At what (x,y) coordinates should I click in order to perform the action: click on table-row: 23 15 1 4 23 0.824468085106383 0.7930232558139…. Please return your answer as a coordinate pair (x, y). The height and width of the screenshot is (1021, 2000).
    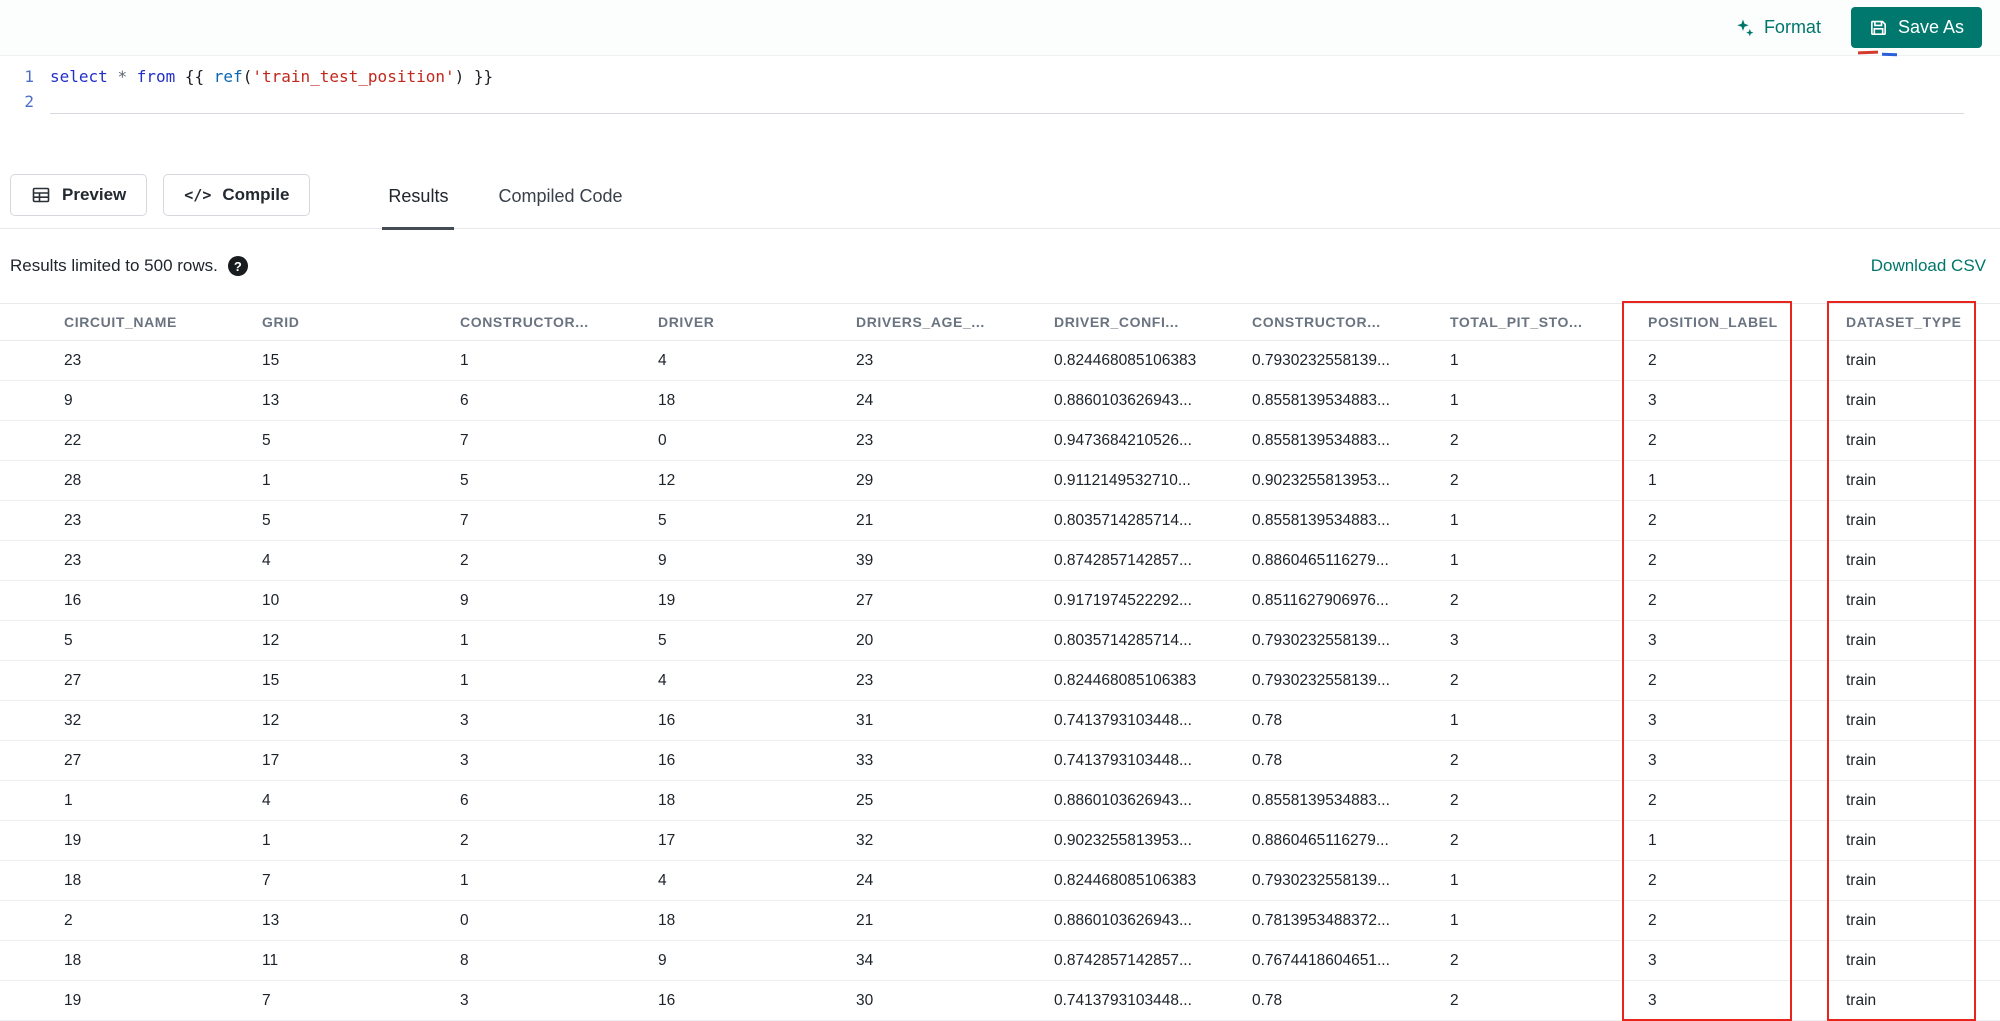
    Looking at the image, I should click on (1000, 361).